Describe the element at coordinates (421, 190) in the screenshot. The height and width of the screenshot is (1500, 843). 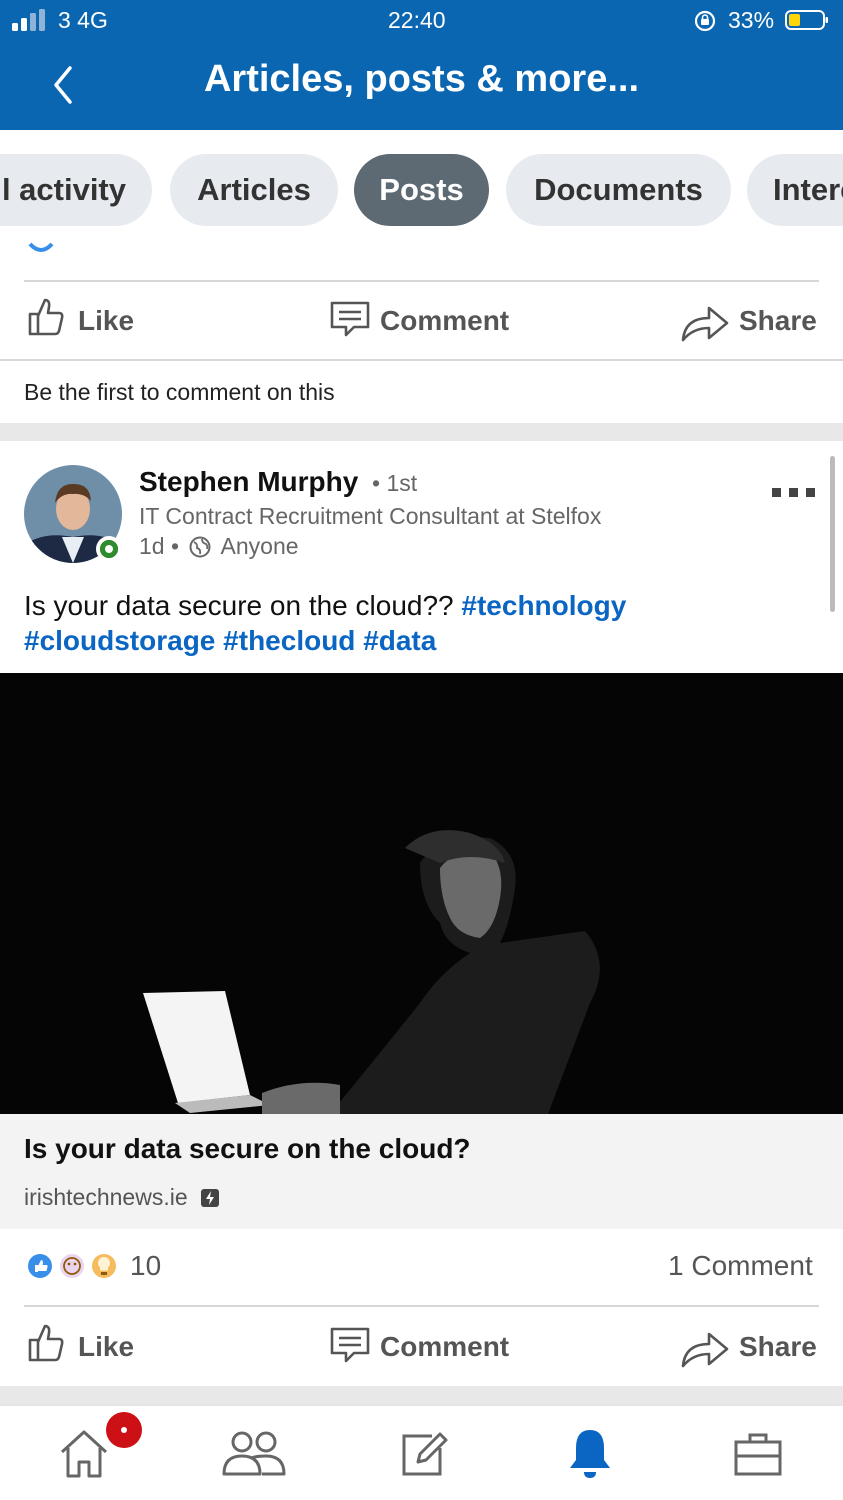
I see `tab-posts: Posts` at that location.